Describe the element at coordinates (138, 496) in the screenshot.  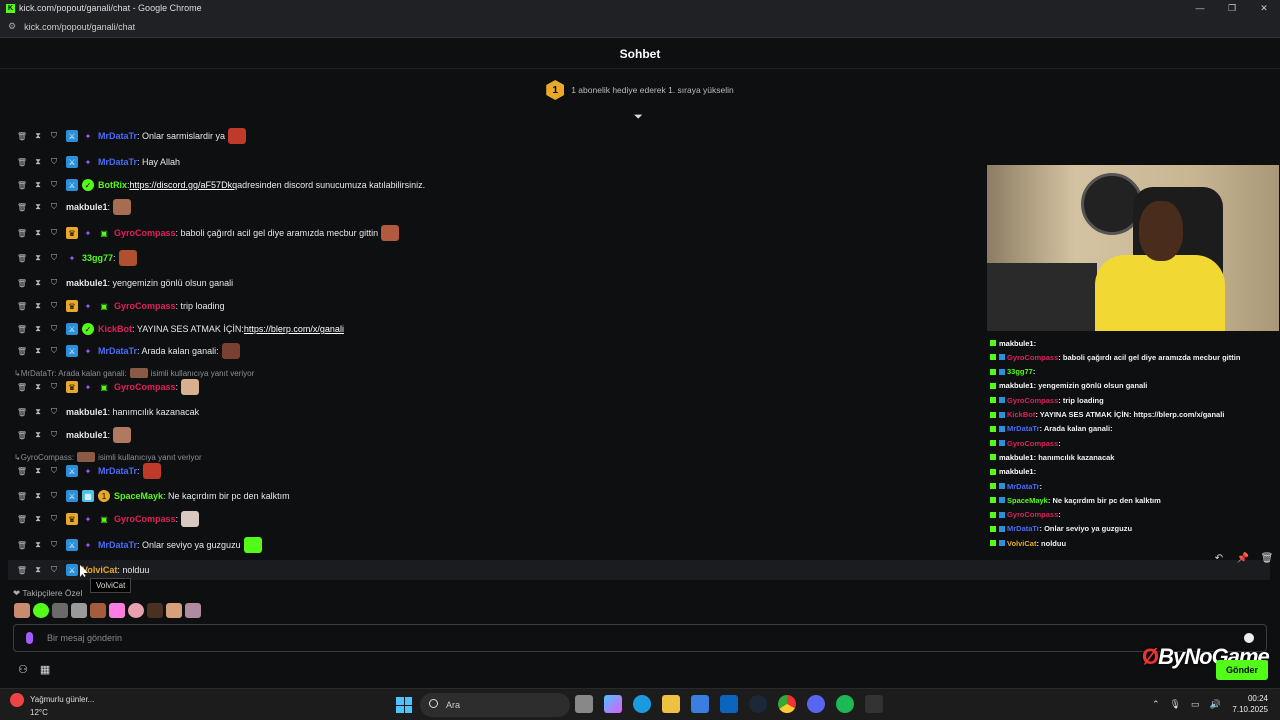
I see `message-username: SpaceMayk` at that location.